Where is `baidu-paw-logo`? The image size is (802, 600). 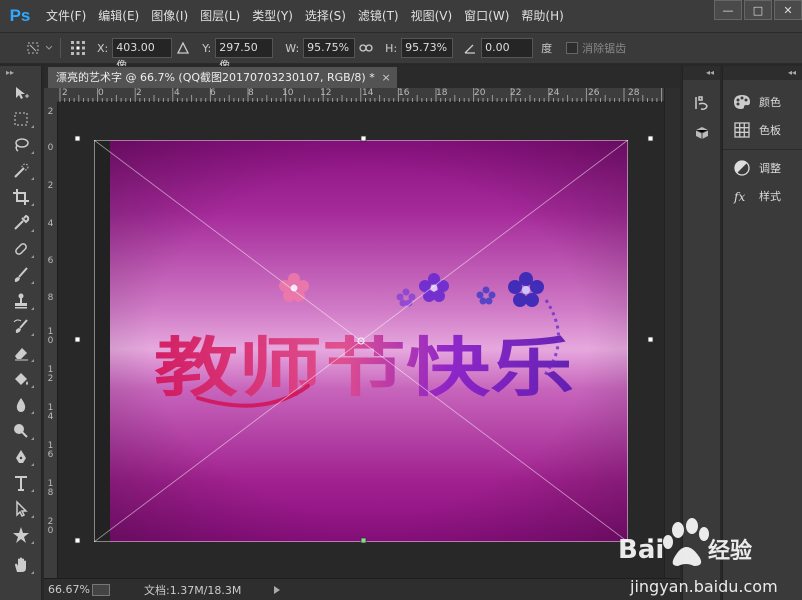 baidu-paw-logo is located at coordinates (686, 542).